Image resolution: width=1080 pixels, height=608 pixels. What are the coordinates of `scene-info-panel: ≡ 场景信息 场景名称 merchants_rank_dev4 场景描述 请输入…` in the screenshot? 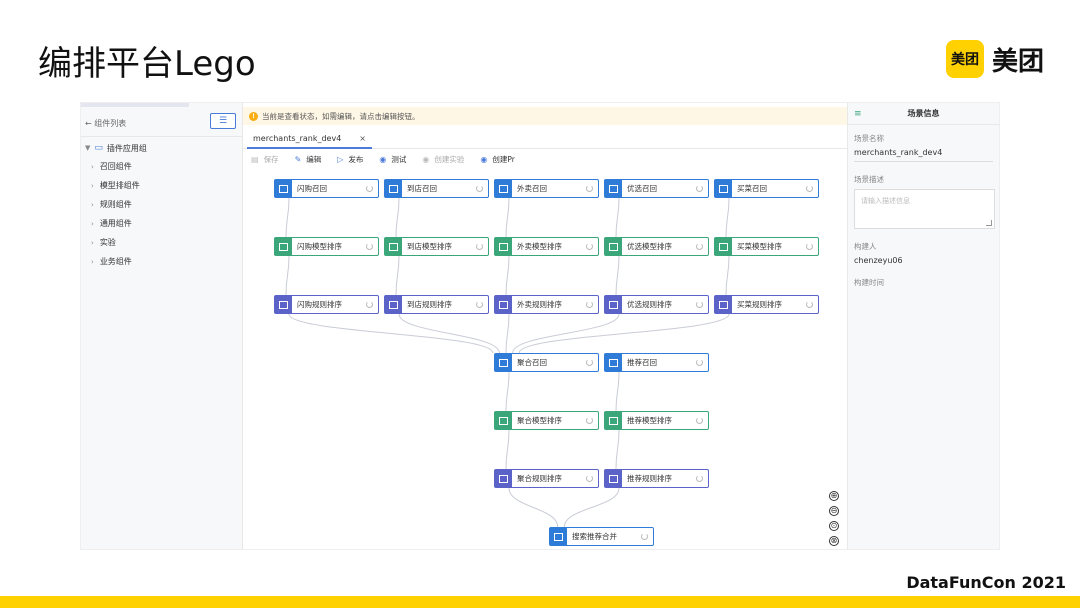 It's located at (923, 326).